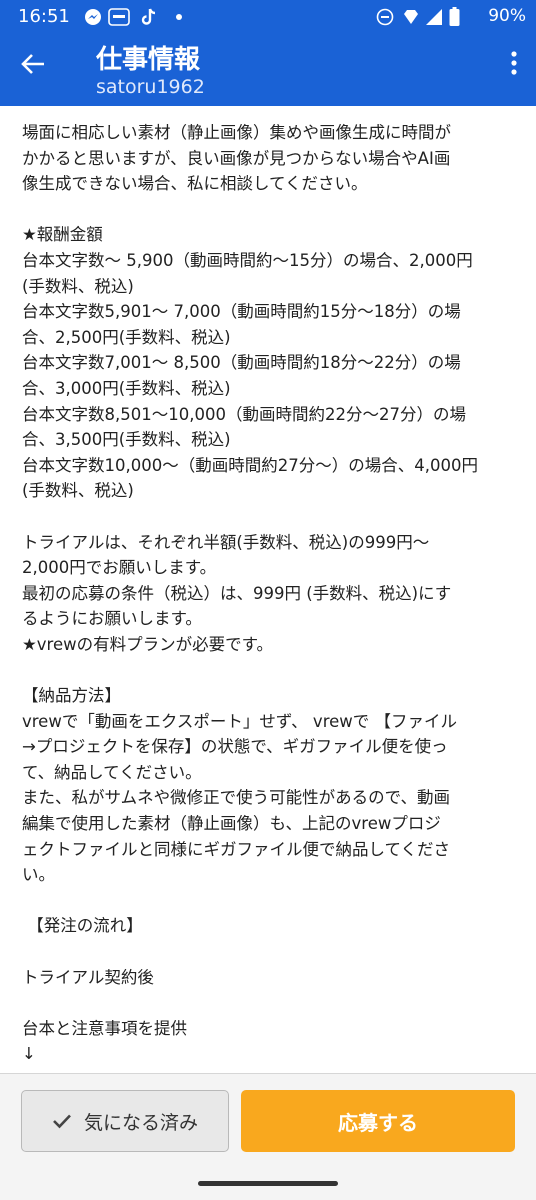 The image size is (536, 1200). I want to click on system-nav-bar, so click(268, 1181).